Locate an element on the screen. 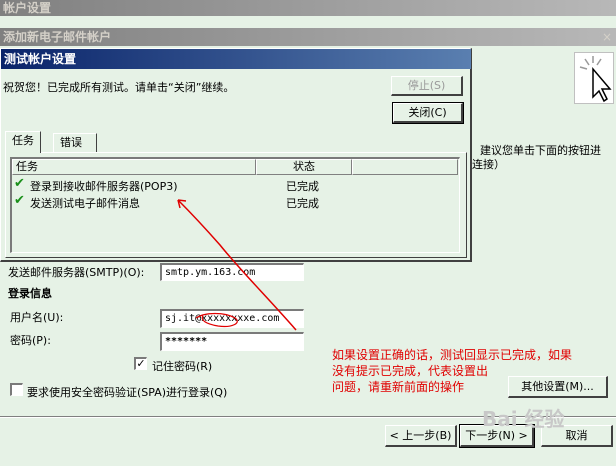 Image resolution: width=616 pixels, height=466 pixels. annotation-arrow is located at coordinates (237, 265).